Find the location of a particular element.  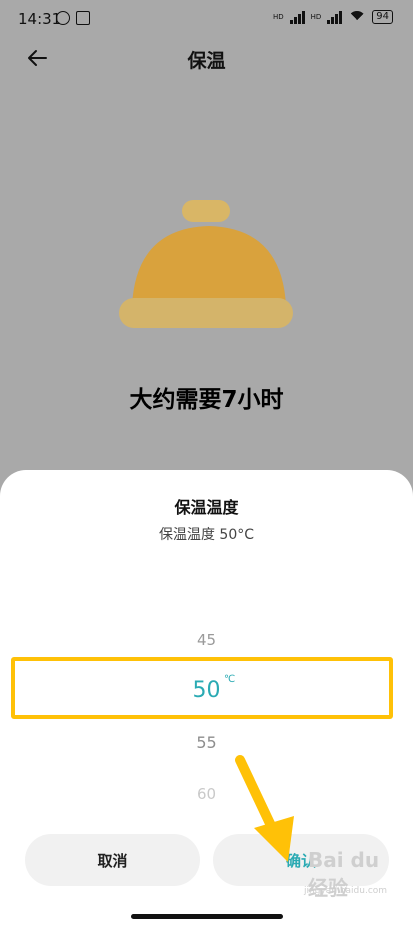

network-hd-label-2: HD is located at coordinates (316, 17).